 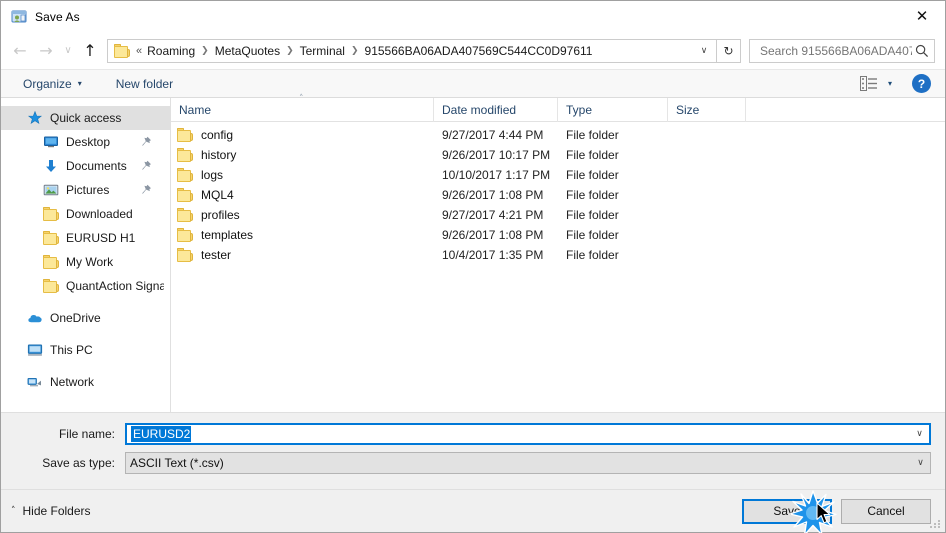 I want to click on back-icon: ←, so click(x=20, y=51).